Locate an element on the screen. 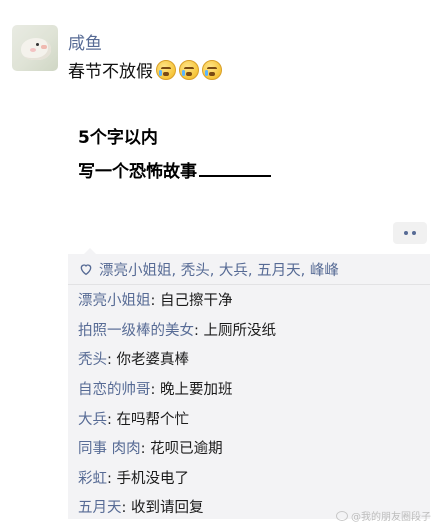 The width and height of the screenshot is (440, 527). comment-text: : 你老婆真棒 is located at coordinates (148, 360).